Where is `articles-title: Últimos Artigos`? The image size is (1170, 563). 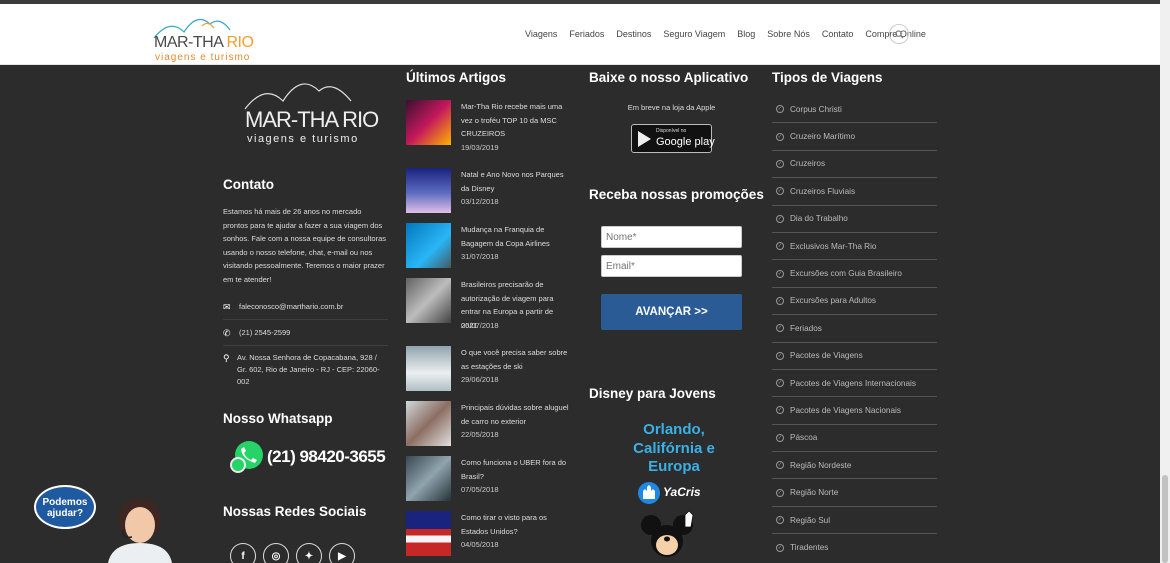 articles-title: Últimos Artigos is located at coordinates (456, 77).